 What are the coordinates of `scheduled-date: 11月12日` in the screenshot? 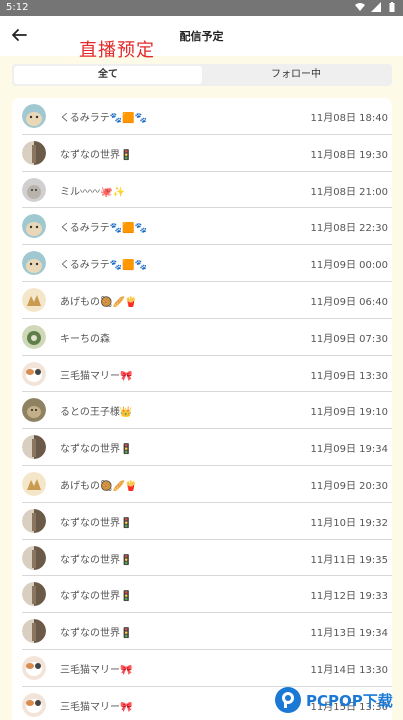 It's located at (333, 597).